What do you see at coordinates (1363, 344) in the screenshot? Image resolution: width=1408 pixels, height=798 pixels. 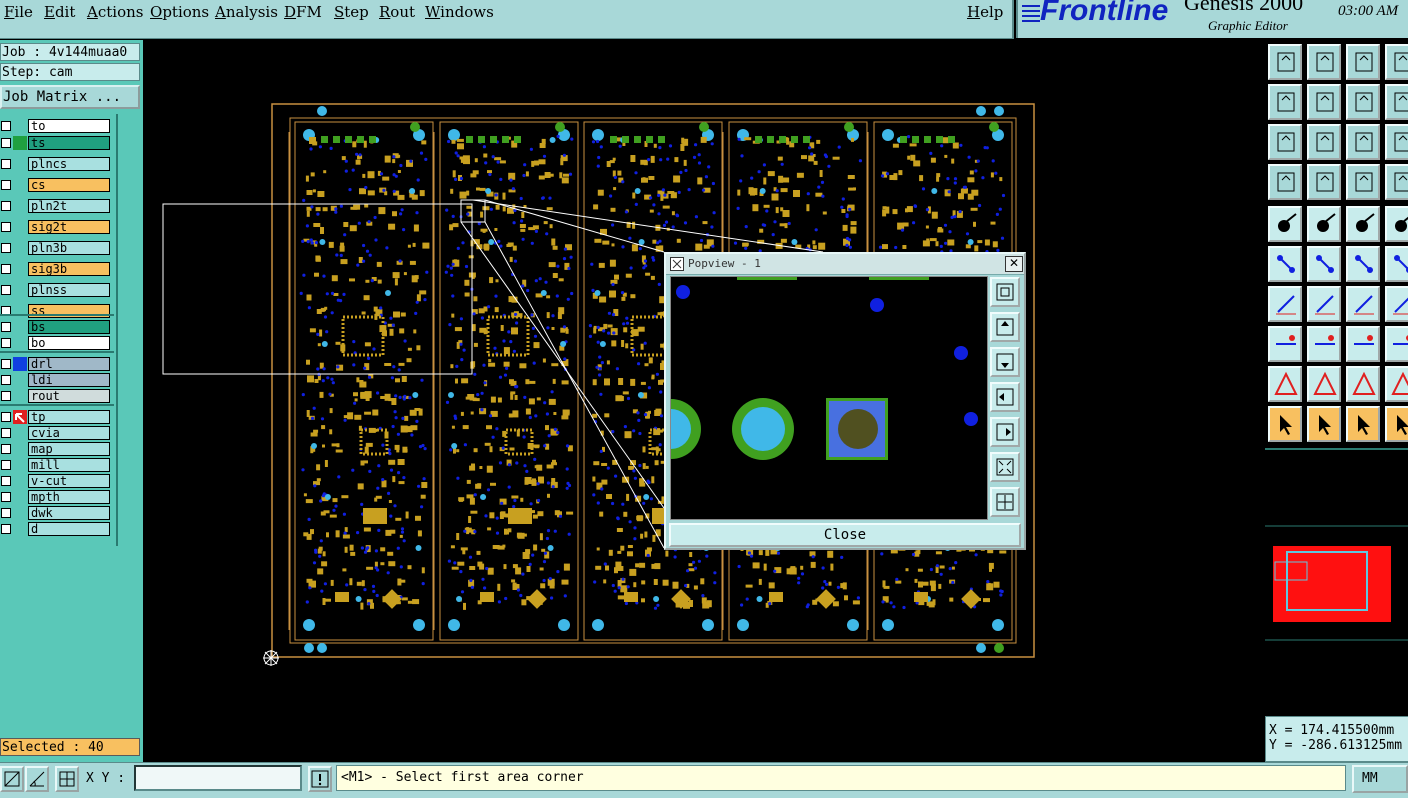 I see `measure-icon` at bounding box center [1363, 344].